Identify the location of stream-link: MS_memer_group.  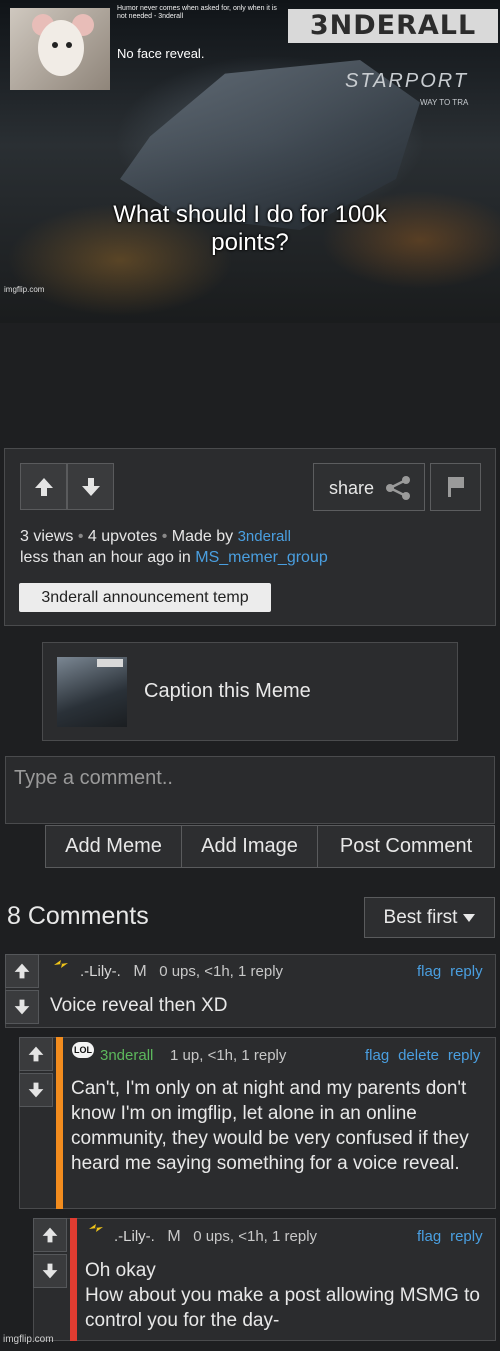
(261, 557).